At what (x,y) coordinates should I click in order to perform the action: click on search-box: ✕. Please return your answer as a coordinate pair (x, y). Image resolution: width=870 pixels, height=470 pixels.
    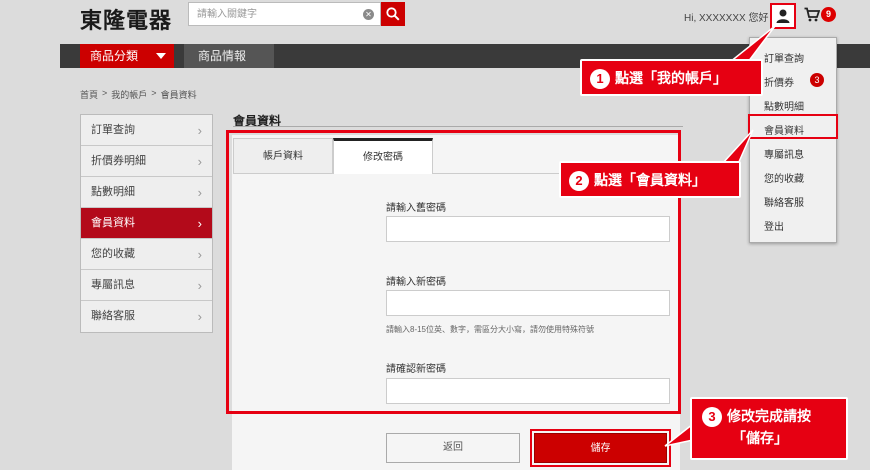
    Looking at the image, I should click on (284, 14).